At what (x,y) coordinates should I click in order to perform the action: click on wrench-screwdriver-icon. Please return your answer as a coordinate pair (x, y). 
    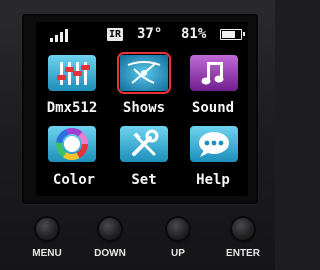
    Looking at the image, I should click on (144, 144).